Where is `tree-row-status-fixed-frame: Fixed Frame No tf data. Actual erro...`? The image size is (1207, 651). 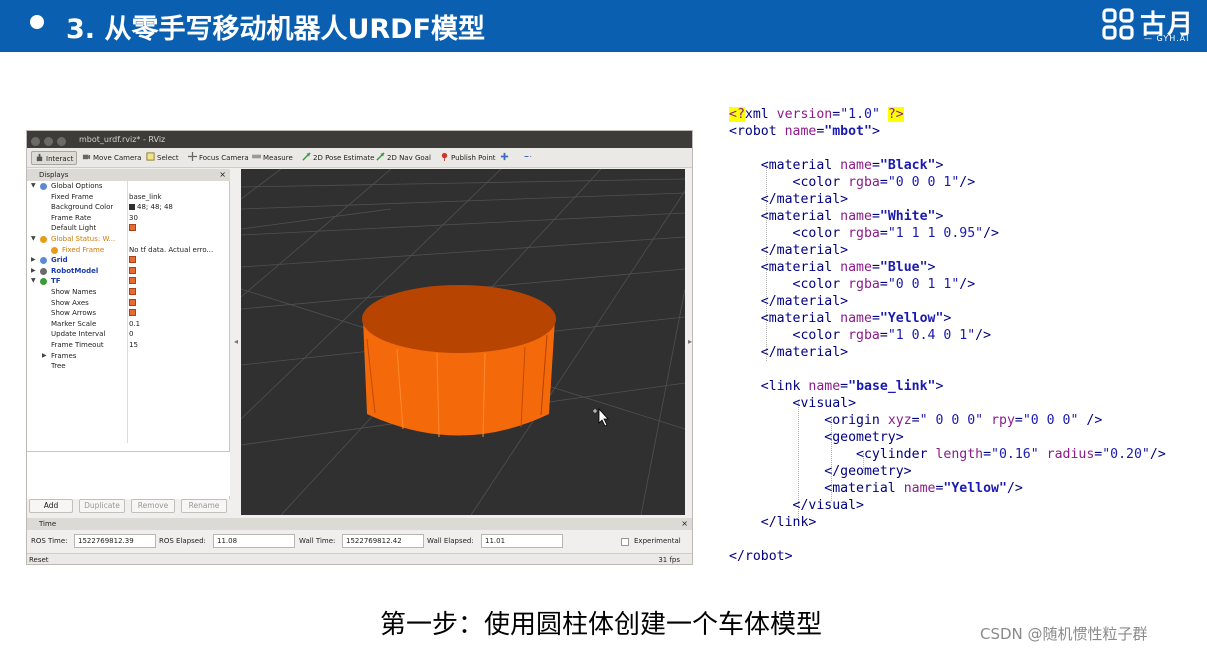
tree-row-status-fixed-frame: Fixed Frame No tf data. Actual erro... is located at coordinates (128, 250).